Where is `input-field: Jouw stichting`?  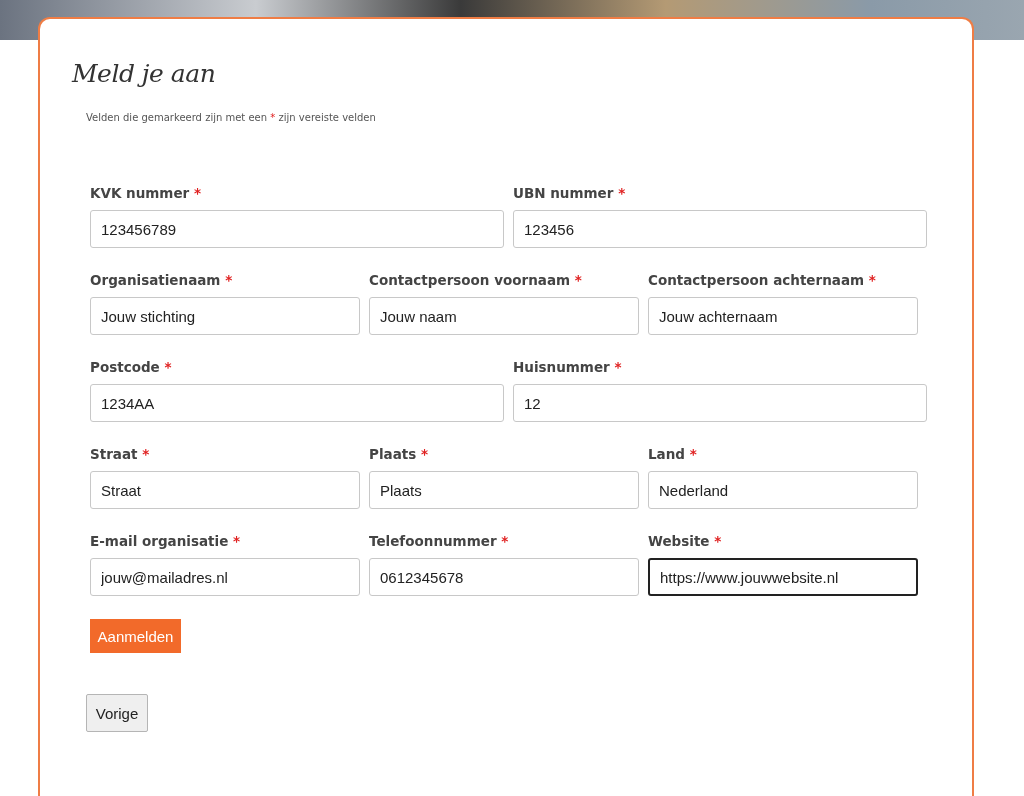 input-field: Jouw stichting is located at coordinates (225, 316).